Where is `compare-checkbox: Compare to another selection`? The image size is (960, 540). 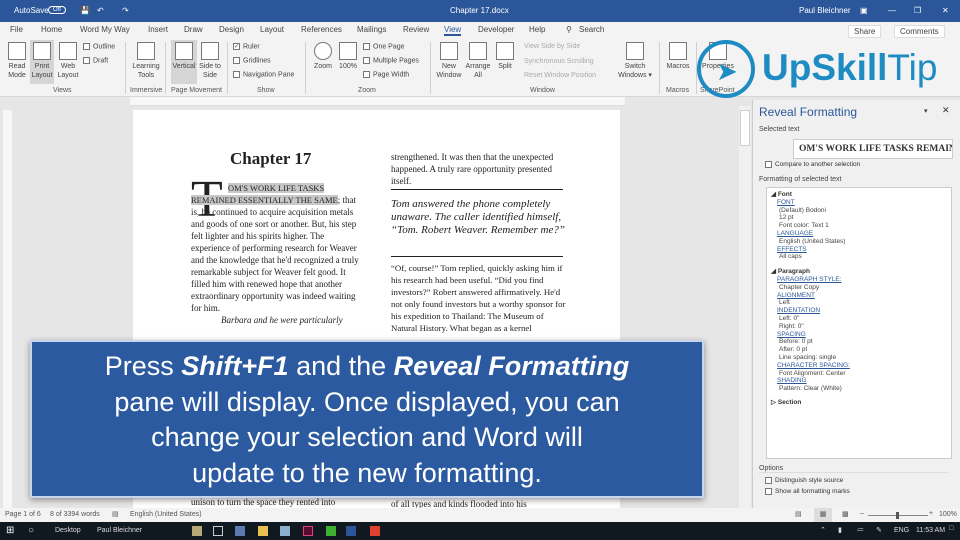 compare-checkbox: Compare to another selection is located at coordinates (812, 164).